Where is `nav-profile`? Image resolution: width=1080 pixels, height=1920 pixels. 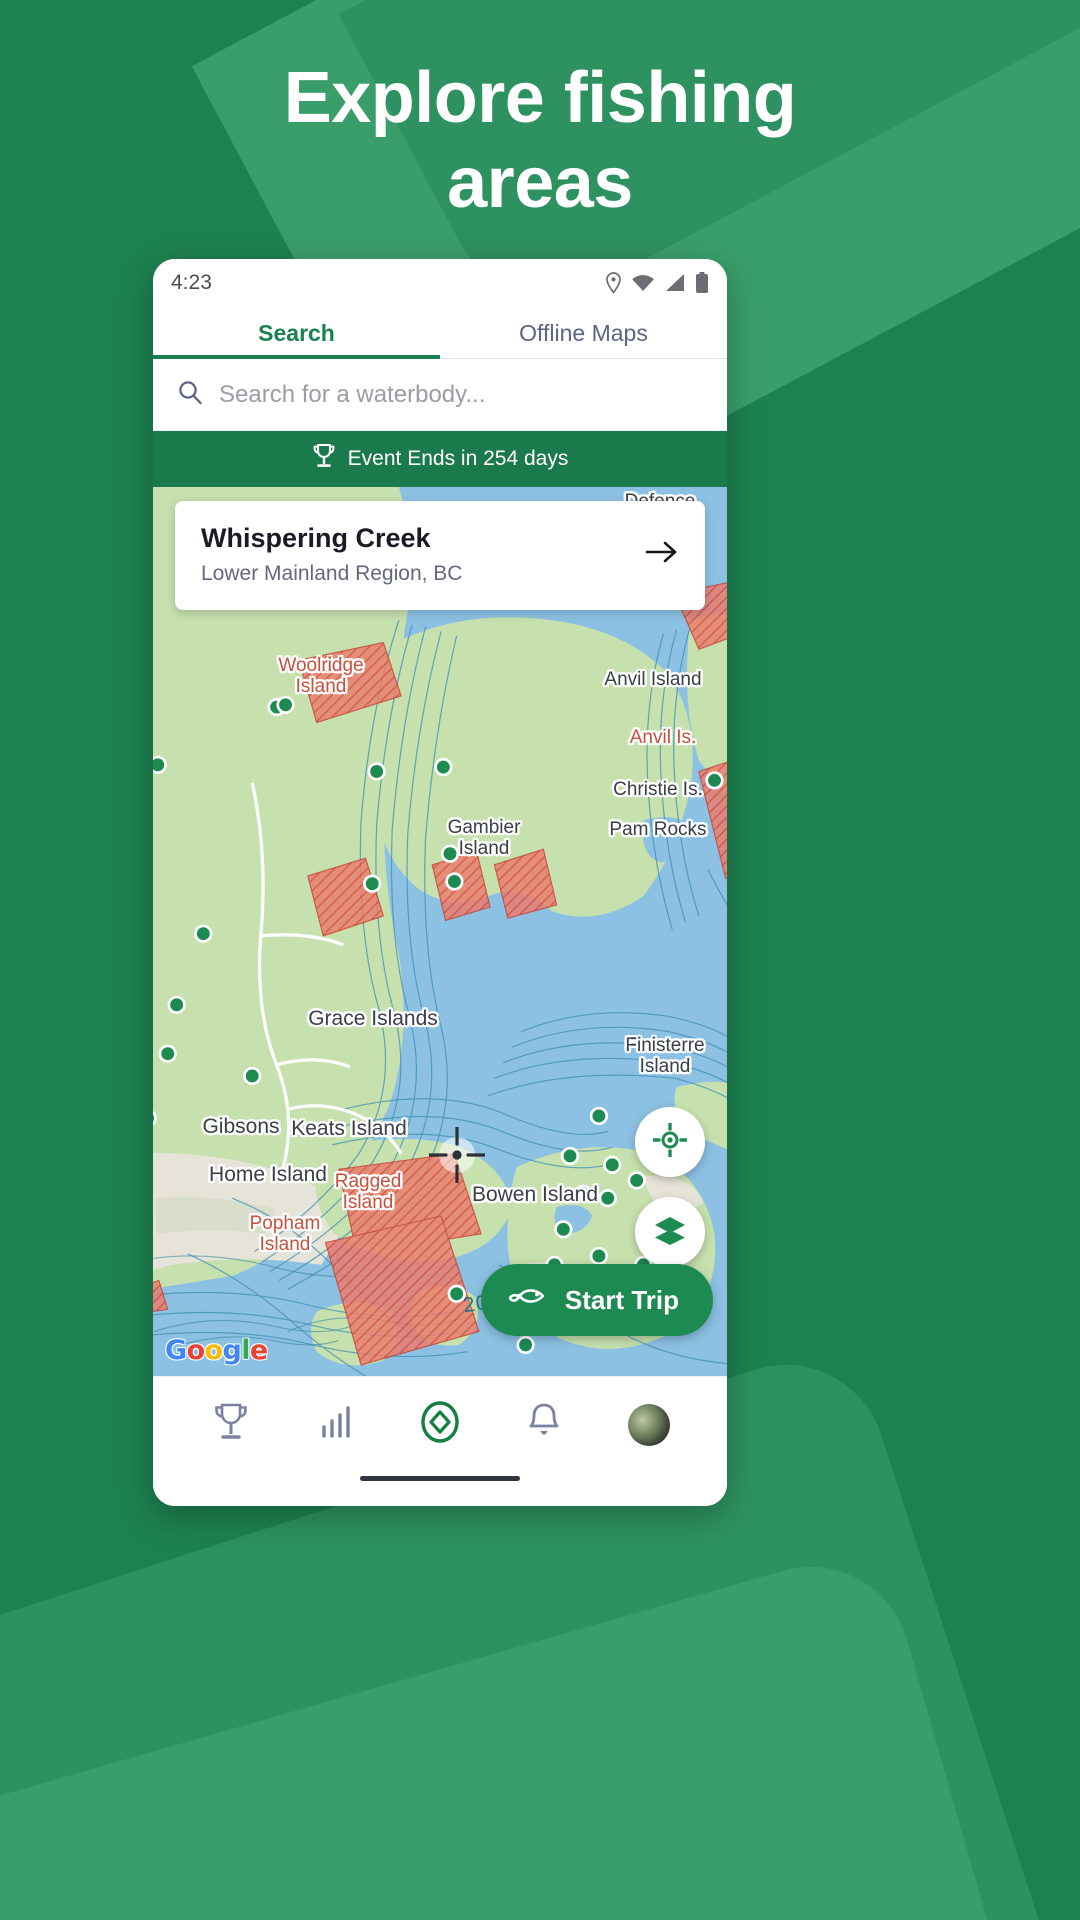 nav-profile is located at coordinates (649, 1425).